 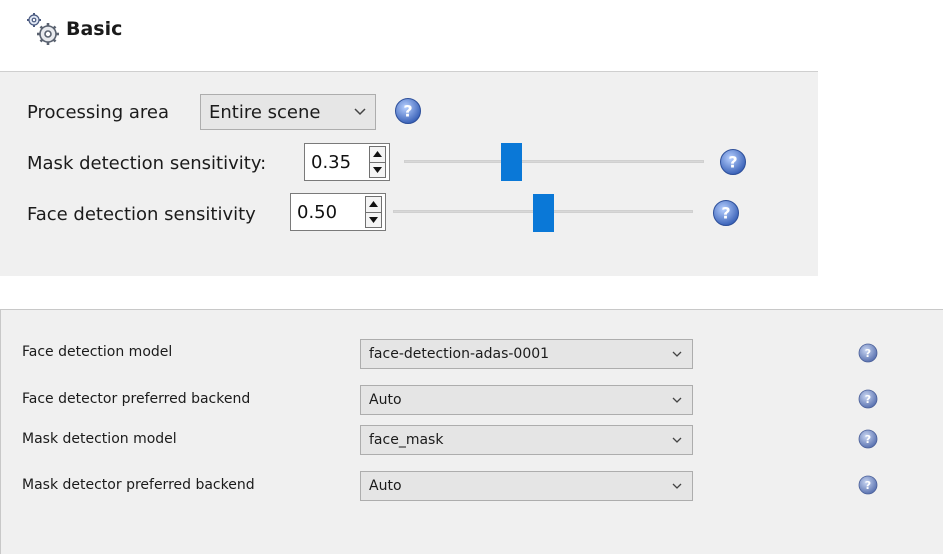 What do you see at coordinates (138, 485) in the screenshot?
I see `mask-detector-backend-label: Mask detector preferred backend` at bounding box center [138, 485].